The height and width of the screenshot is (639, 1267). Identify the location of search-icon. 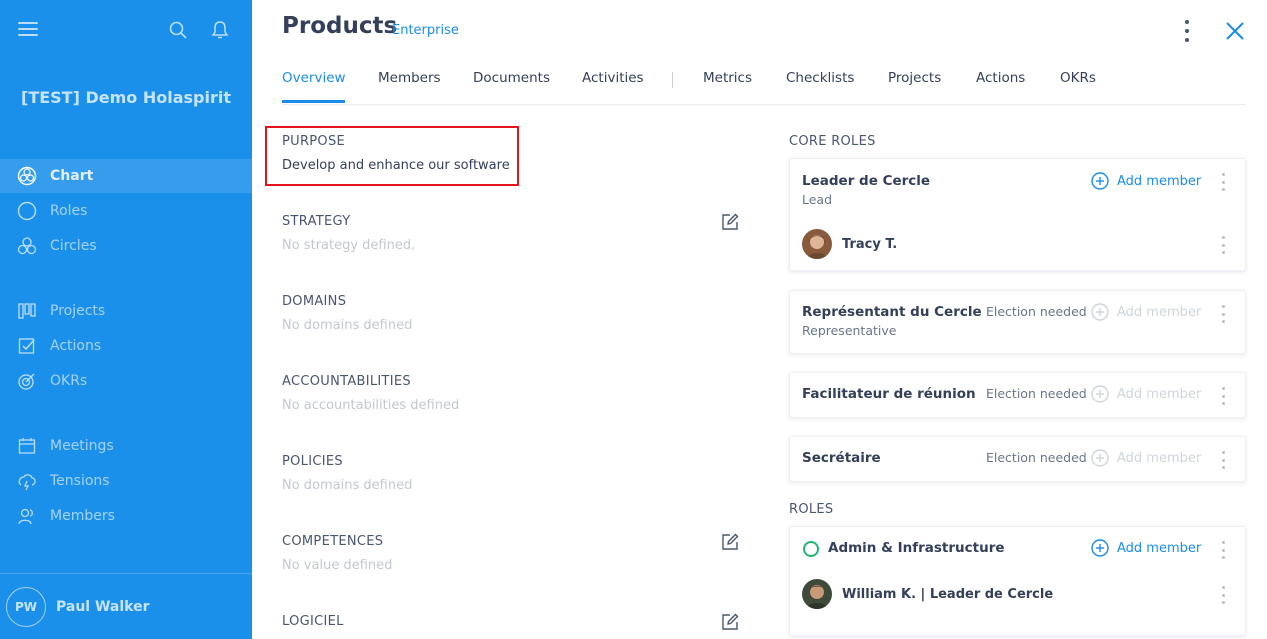
(178, 30).